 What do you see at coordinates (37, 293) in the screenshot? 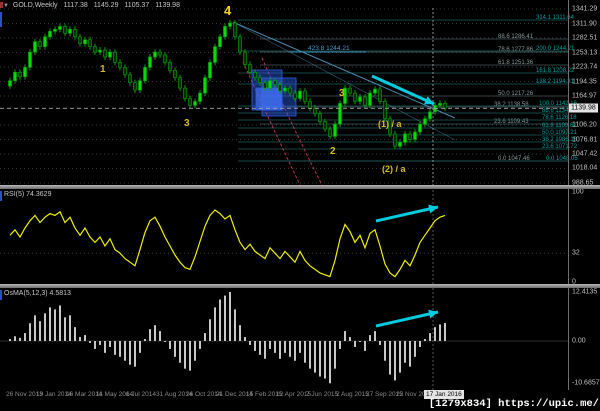
I see `osma-label: OsMA(5,12,3) 4.5813` at bounding box center [37, 293].